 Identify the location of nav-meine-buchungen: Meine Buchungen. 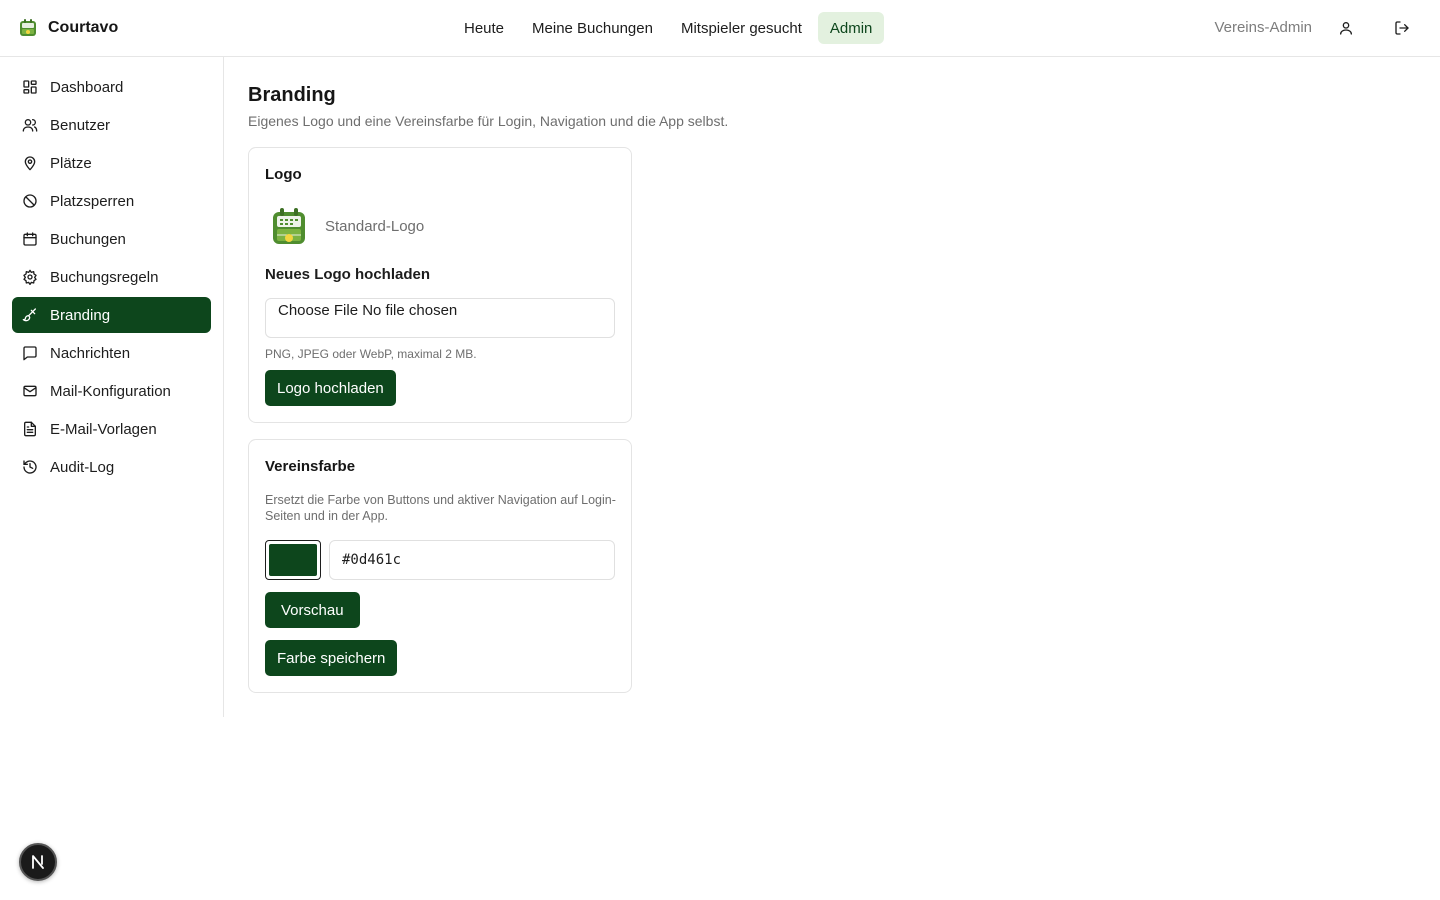
(592, 28).